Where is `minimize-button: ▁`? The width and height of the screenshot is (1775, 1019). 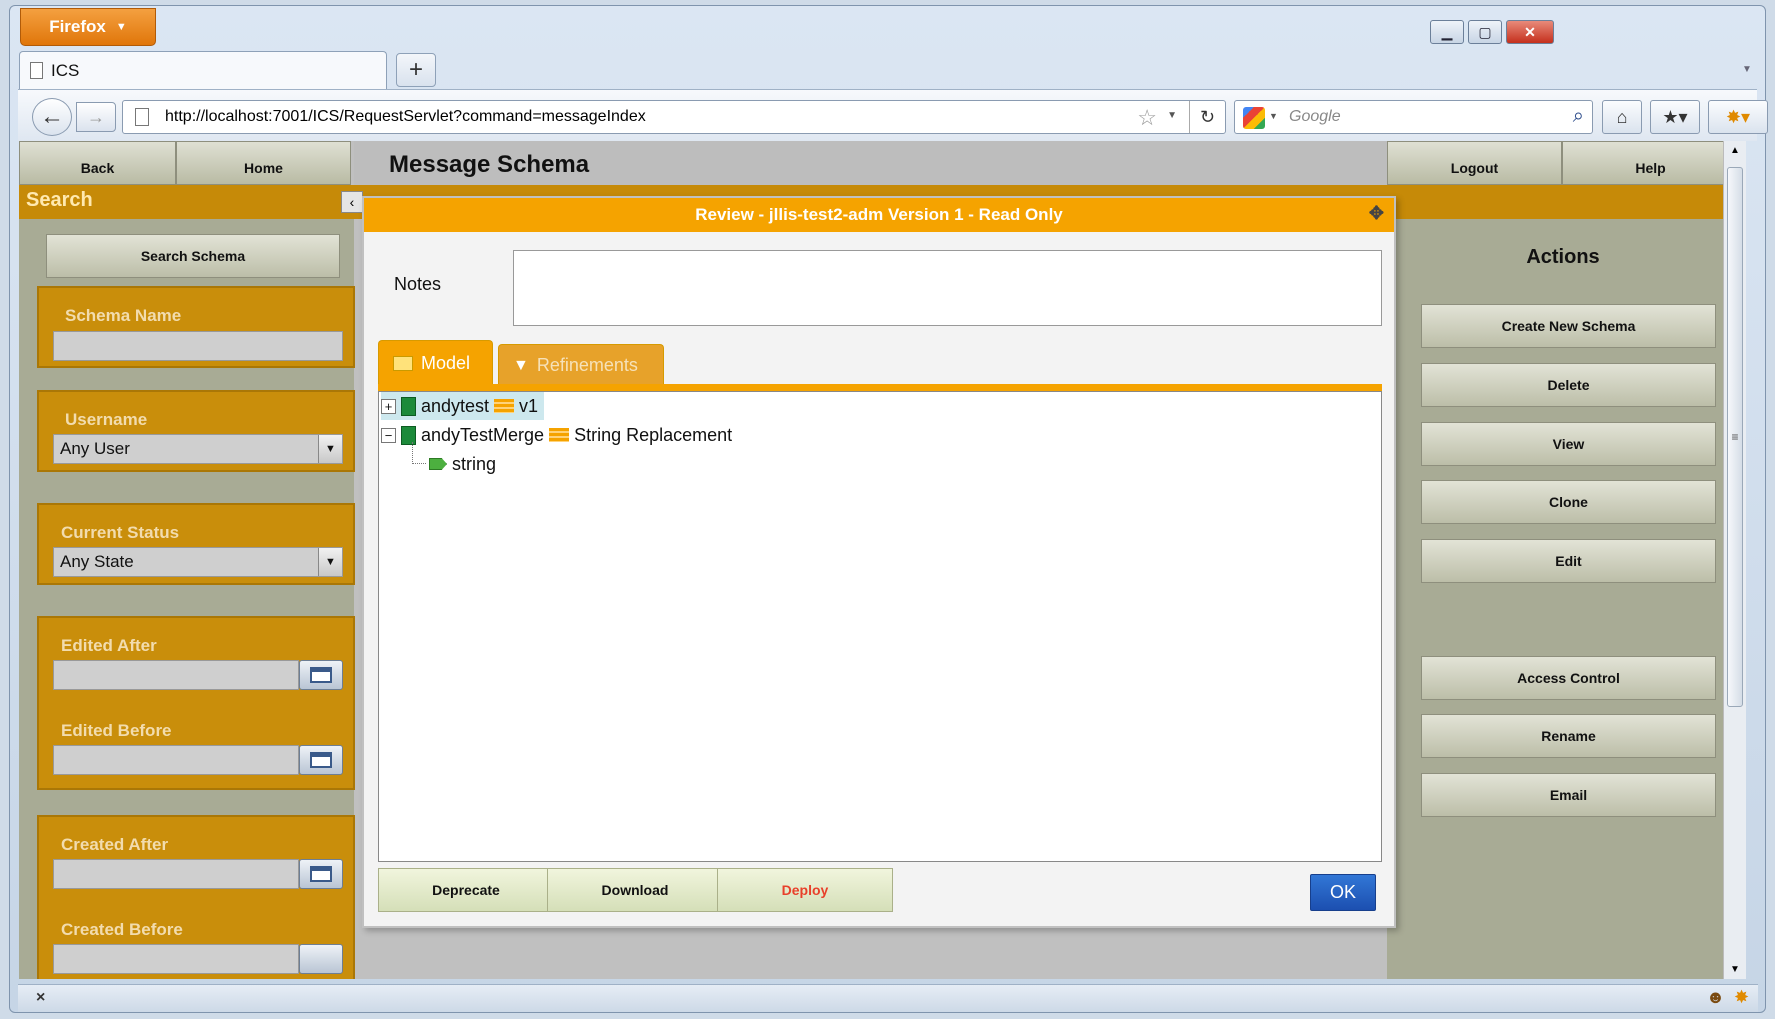
minimize-button: ▁ is located at coordinates (1447, 32).